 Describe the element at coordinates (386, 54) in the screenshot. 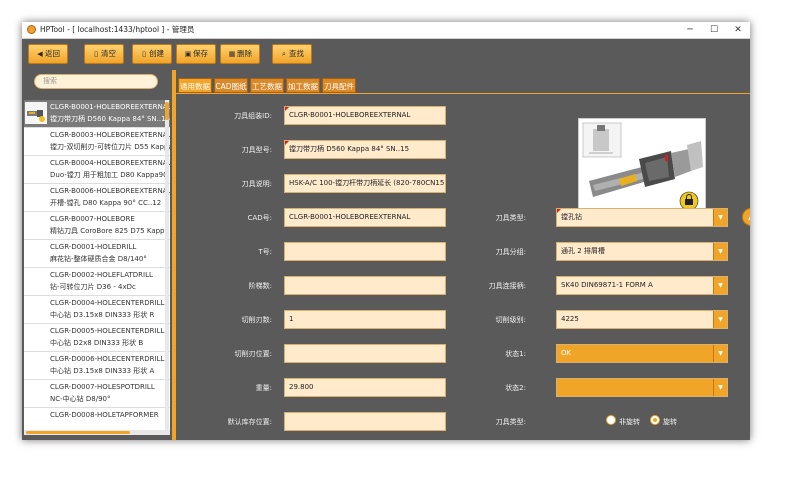

I see `toolbar: ◀ 返回 ▯ 清空 ▯ 创建 ▣ 保存 ▦ 删除 ⌕ 查找` at that location.